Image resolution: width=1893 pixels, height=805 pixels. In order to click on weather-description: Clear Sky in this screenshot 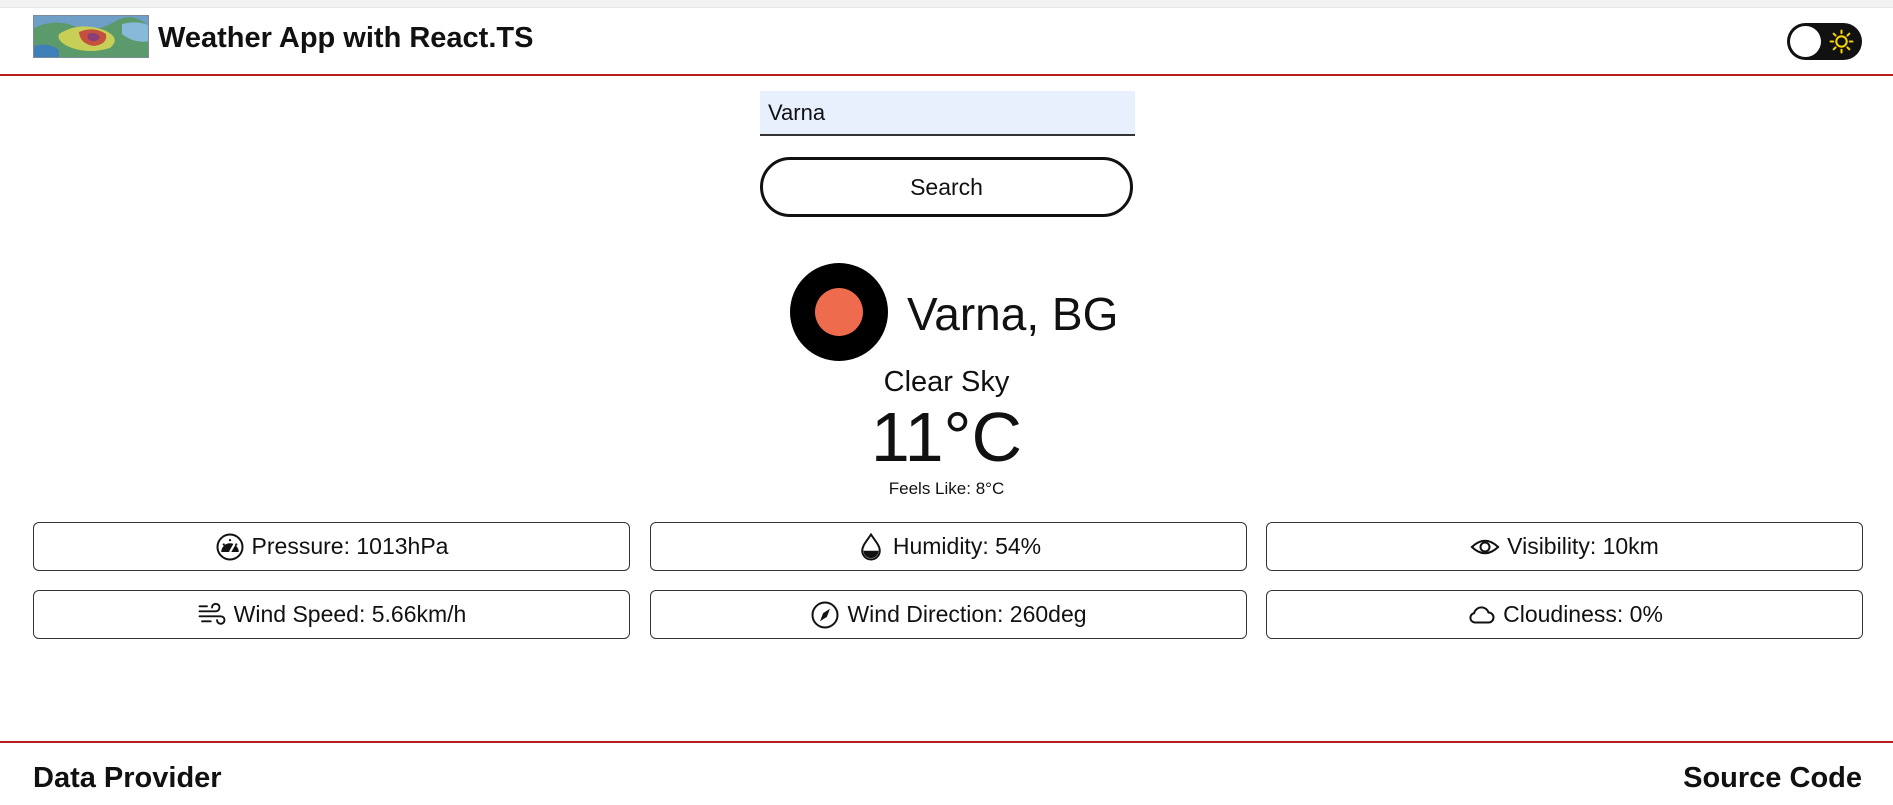, I will do `click(946, 382)`.